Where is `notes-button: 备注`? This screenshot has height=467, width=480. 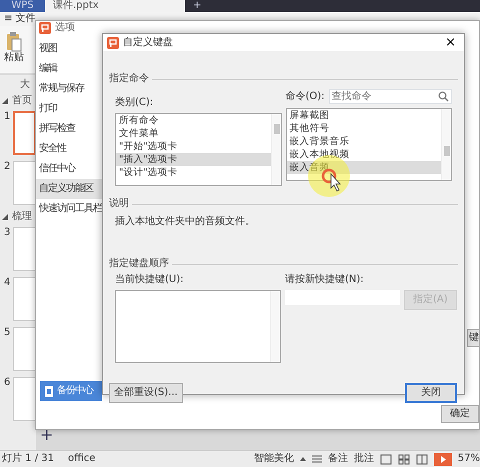
notes-button: 备注 is located at coordinates (338, 459).